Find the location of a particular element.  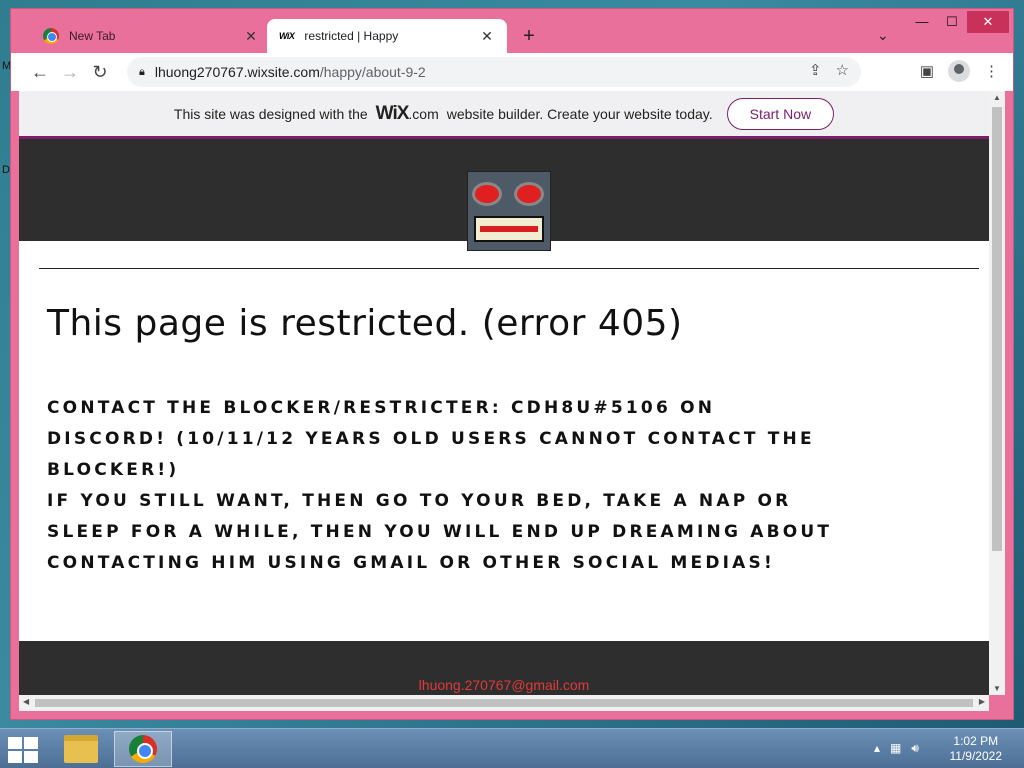

close-window-button: ✕ is located at coordinates (988, 22).